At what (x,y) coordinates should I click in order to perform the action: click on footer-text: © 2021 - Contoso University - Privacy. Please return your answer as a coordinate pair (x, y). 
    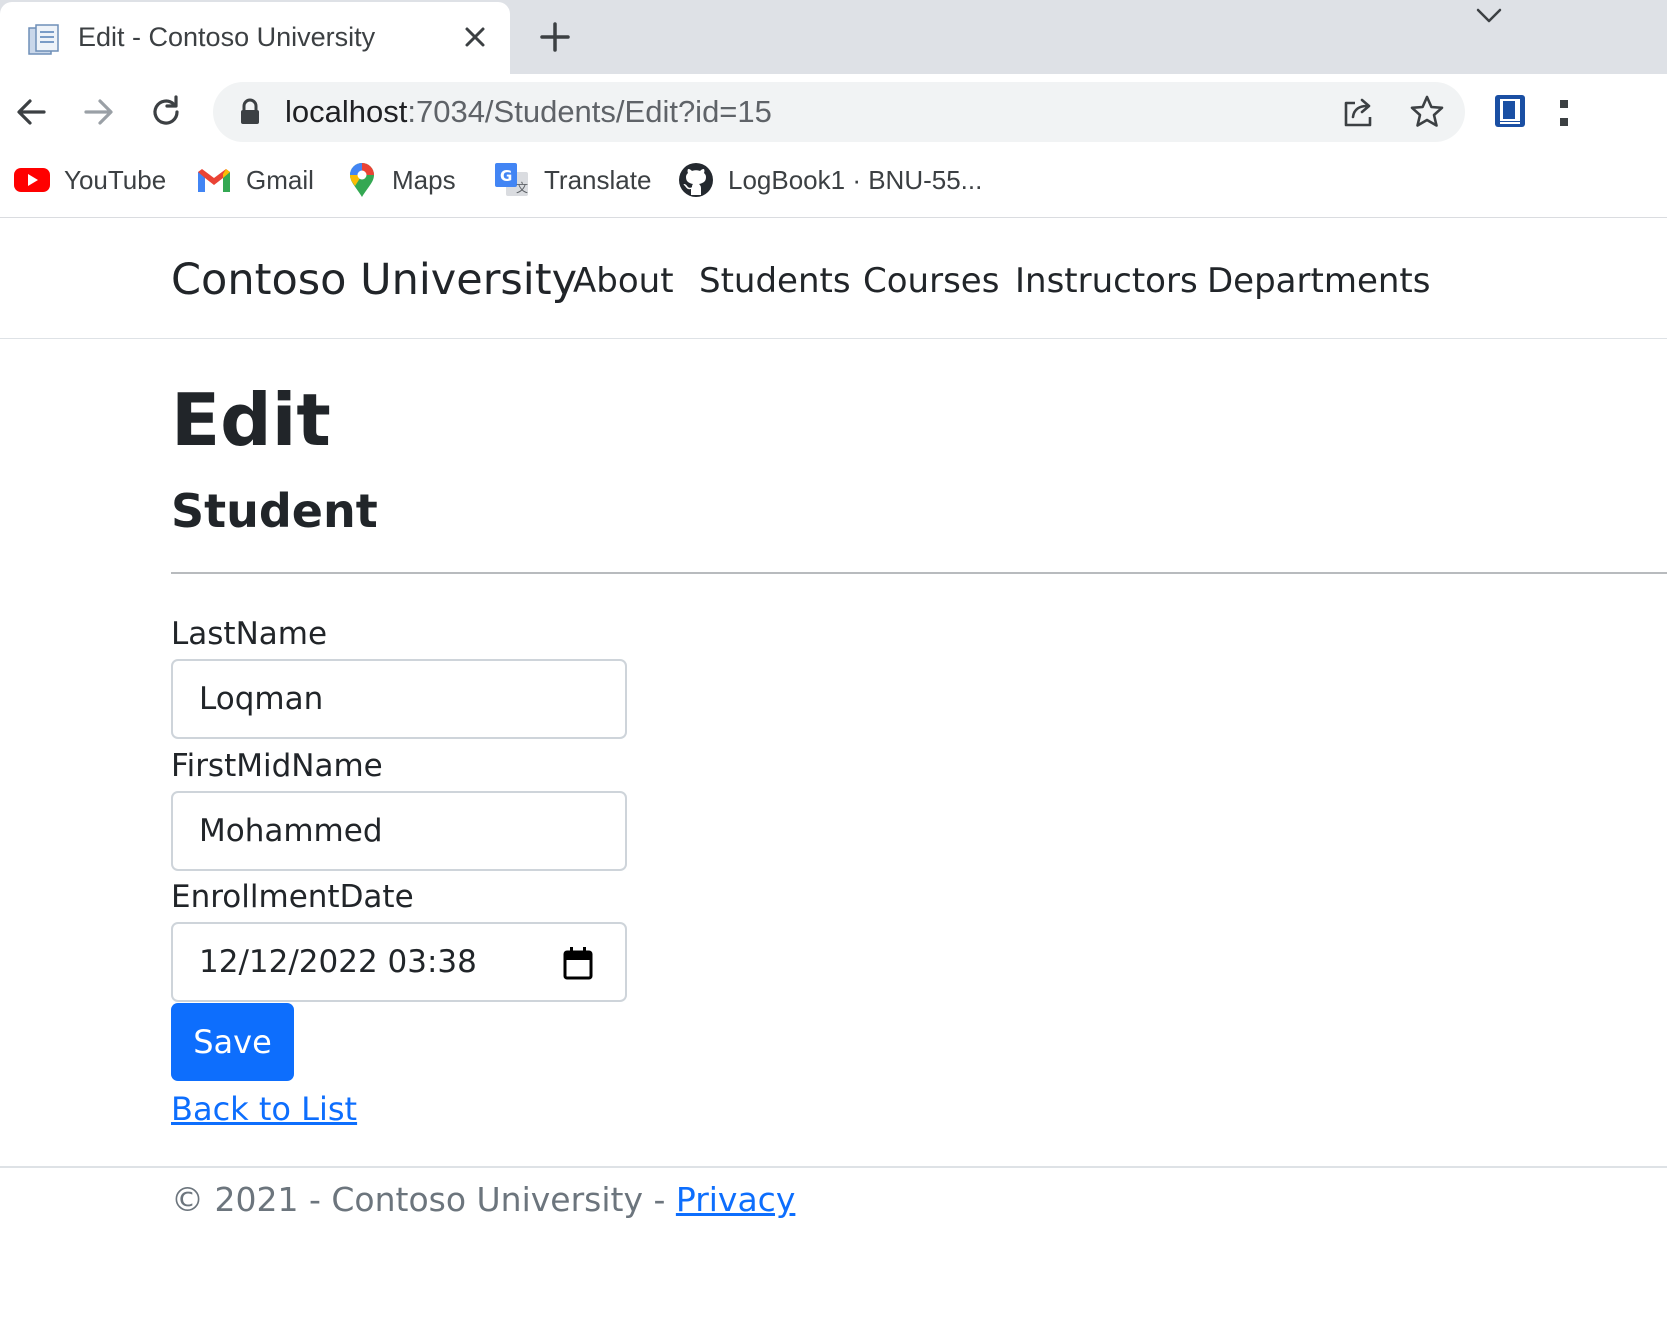
    Looking at the image, I should click on (483, 1199).